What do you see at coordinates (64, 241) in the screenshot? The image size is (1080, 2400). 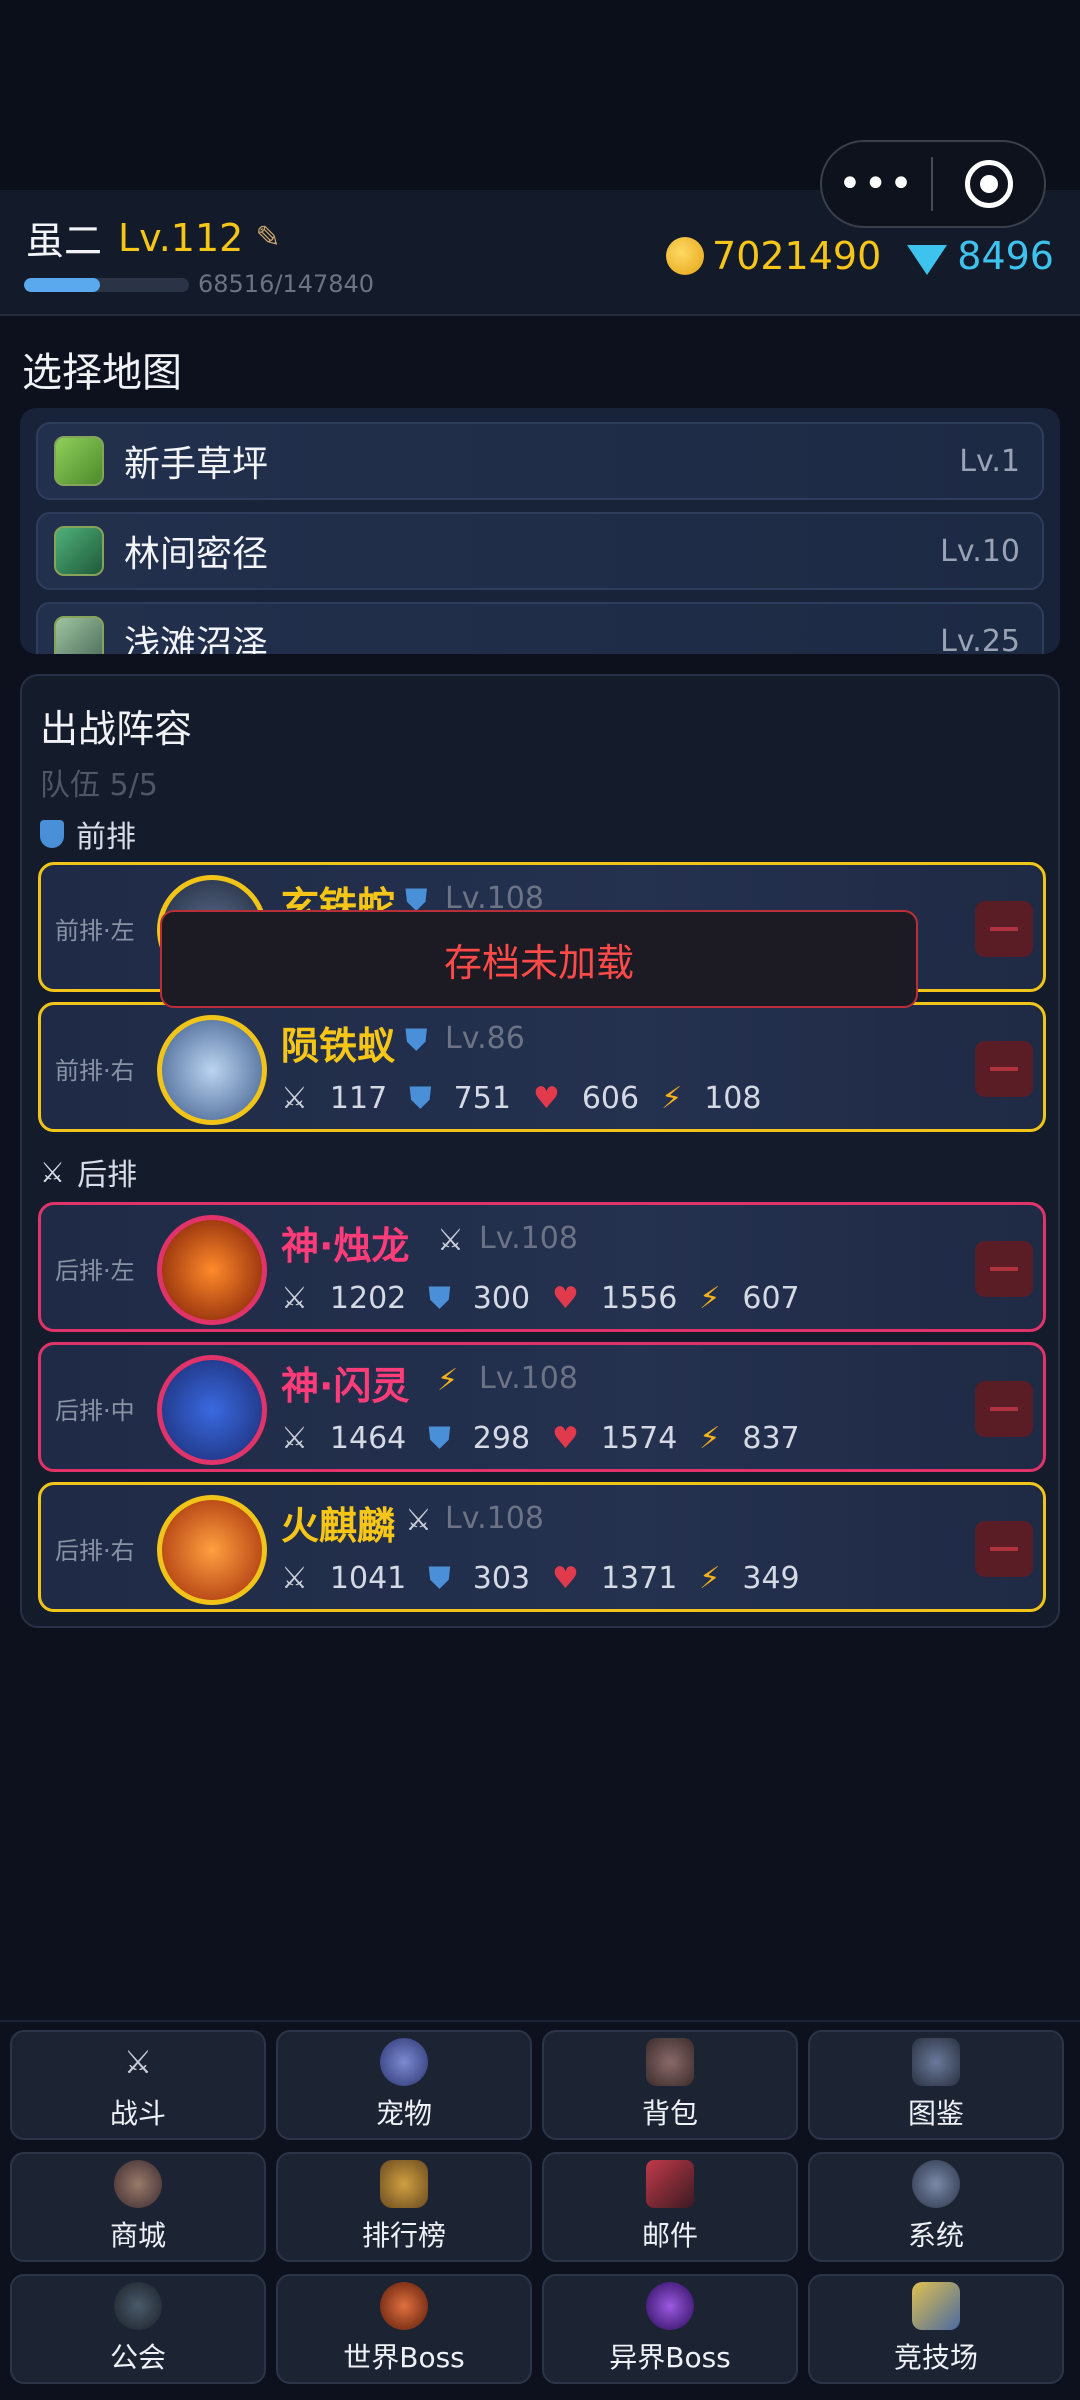 I see `player-name: 虽二` at bounding box center [64, 241].